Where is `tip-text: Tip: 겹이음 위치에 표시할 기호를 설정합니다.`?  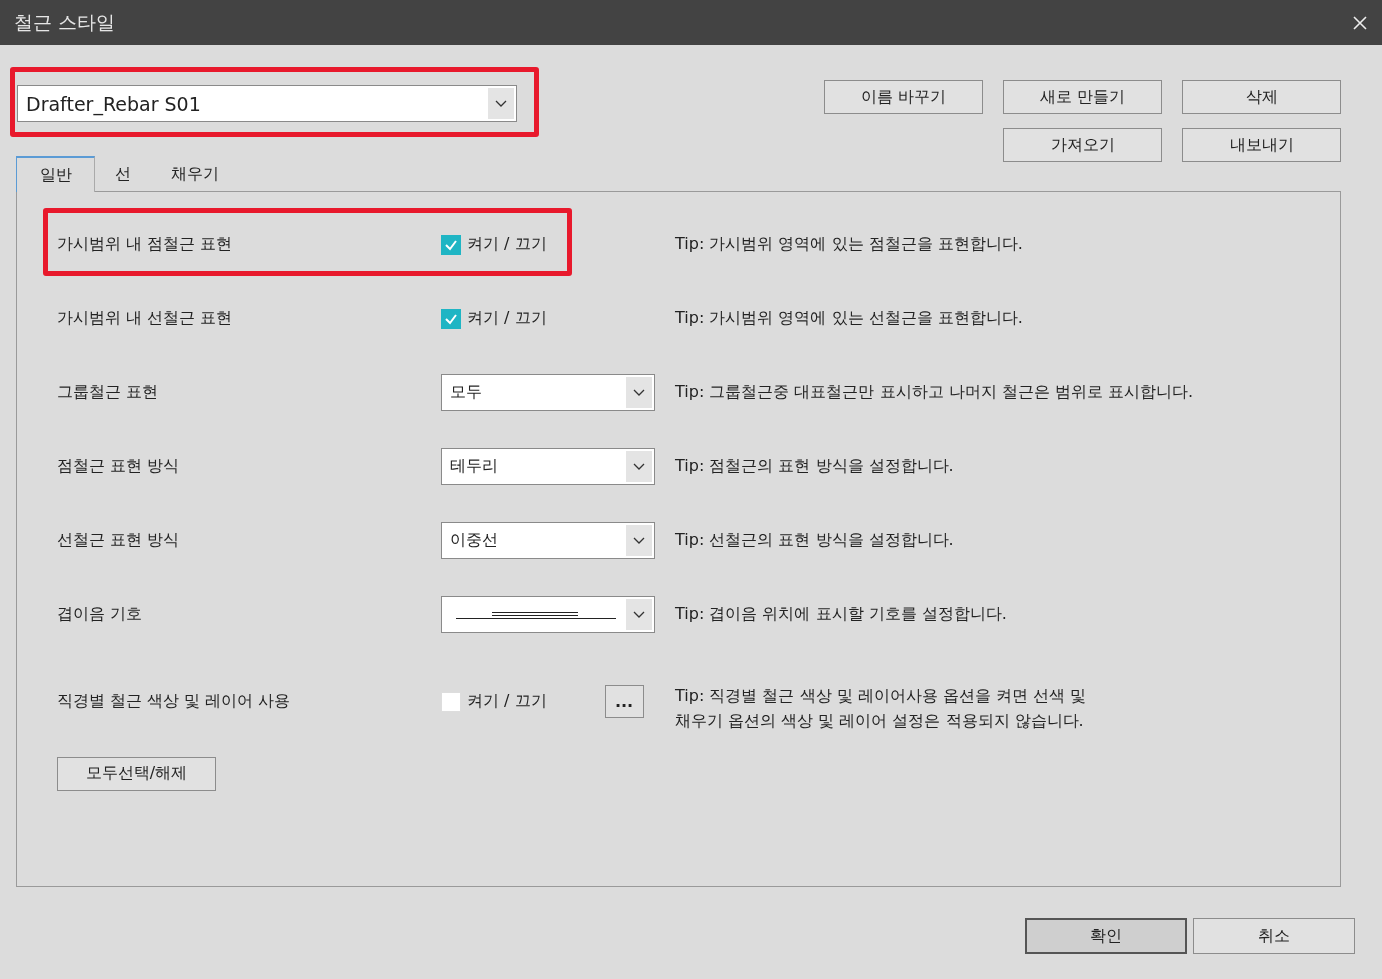
tip-text: Tip: 겹이음 위치에 표시할 기호를 설정합니다. is located at coordinates (841, 614).